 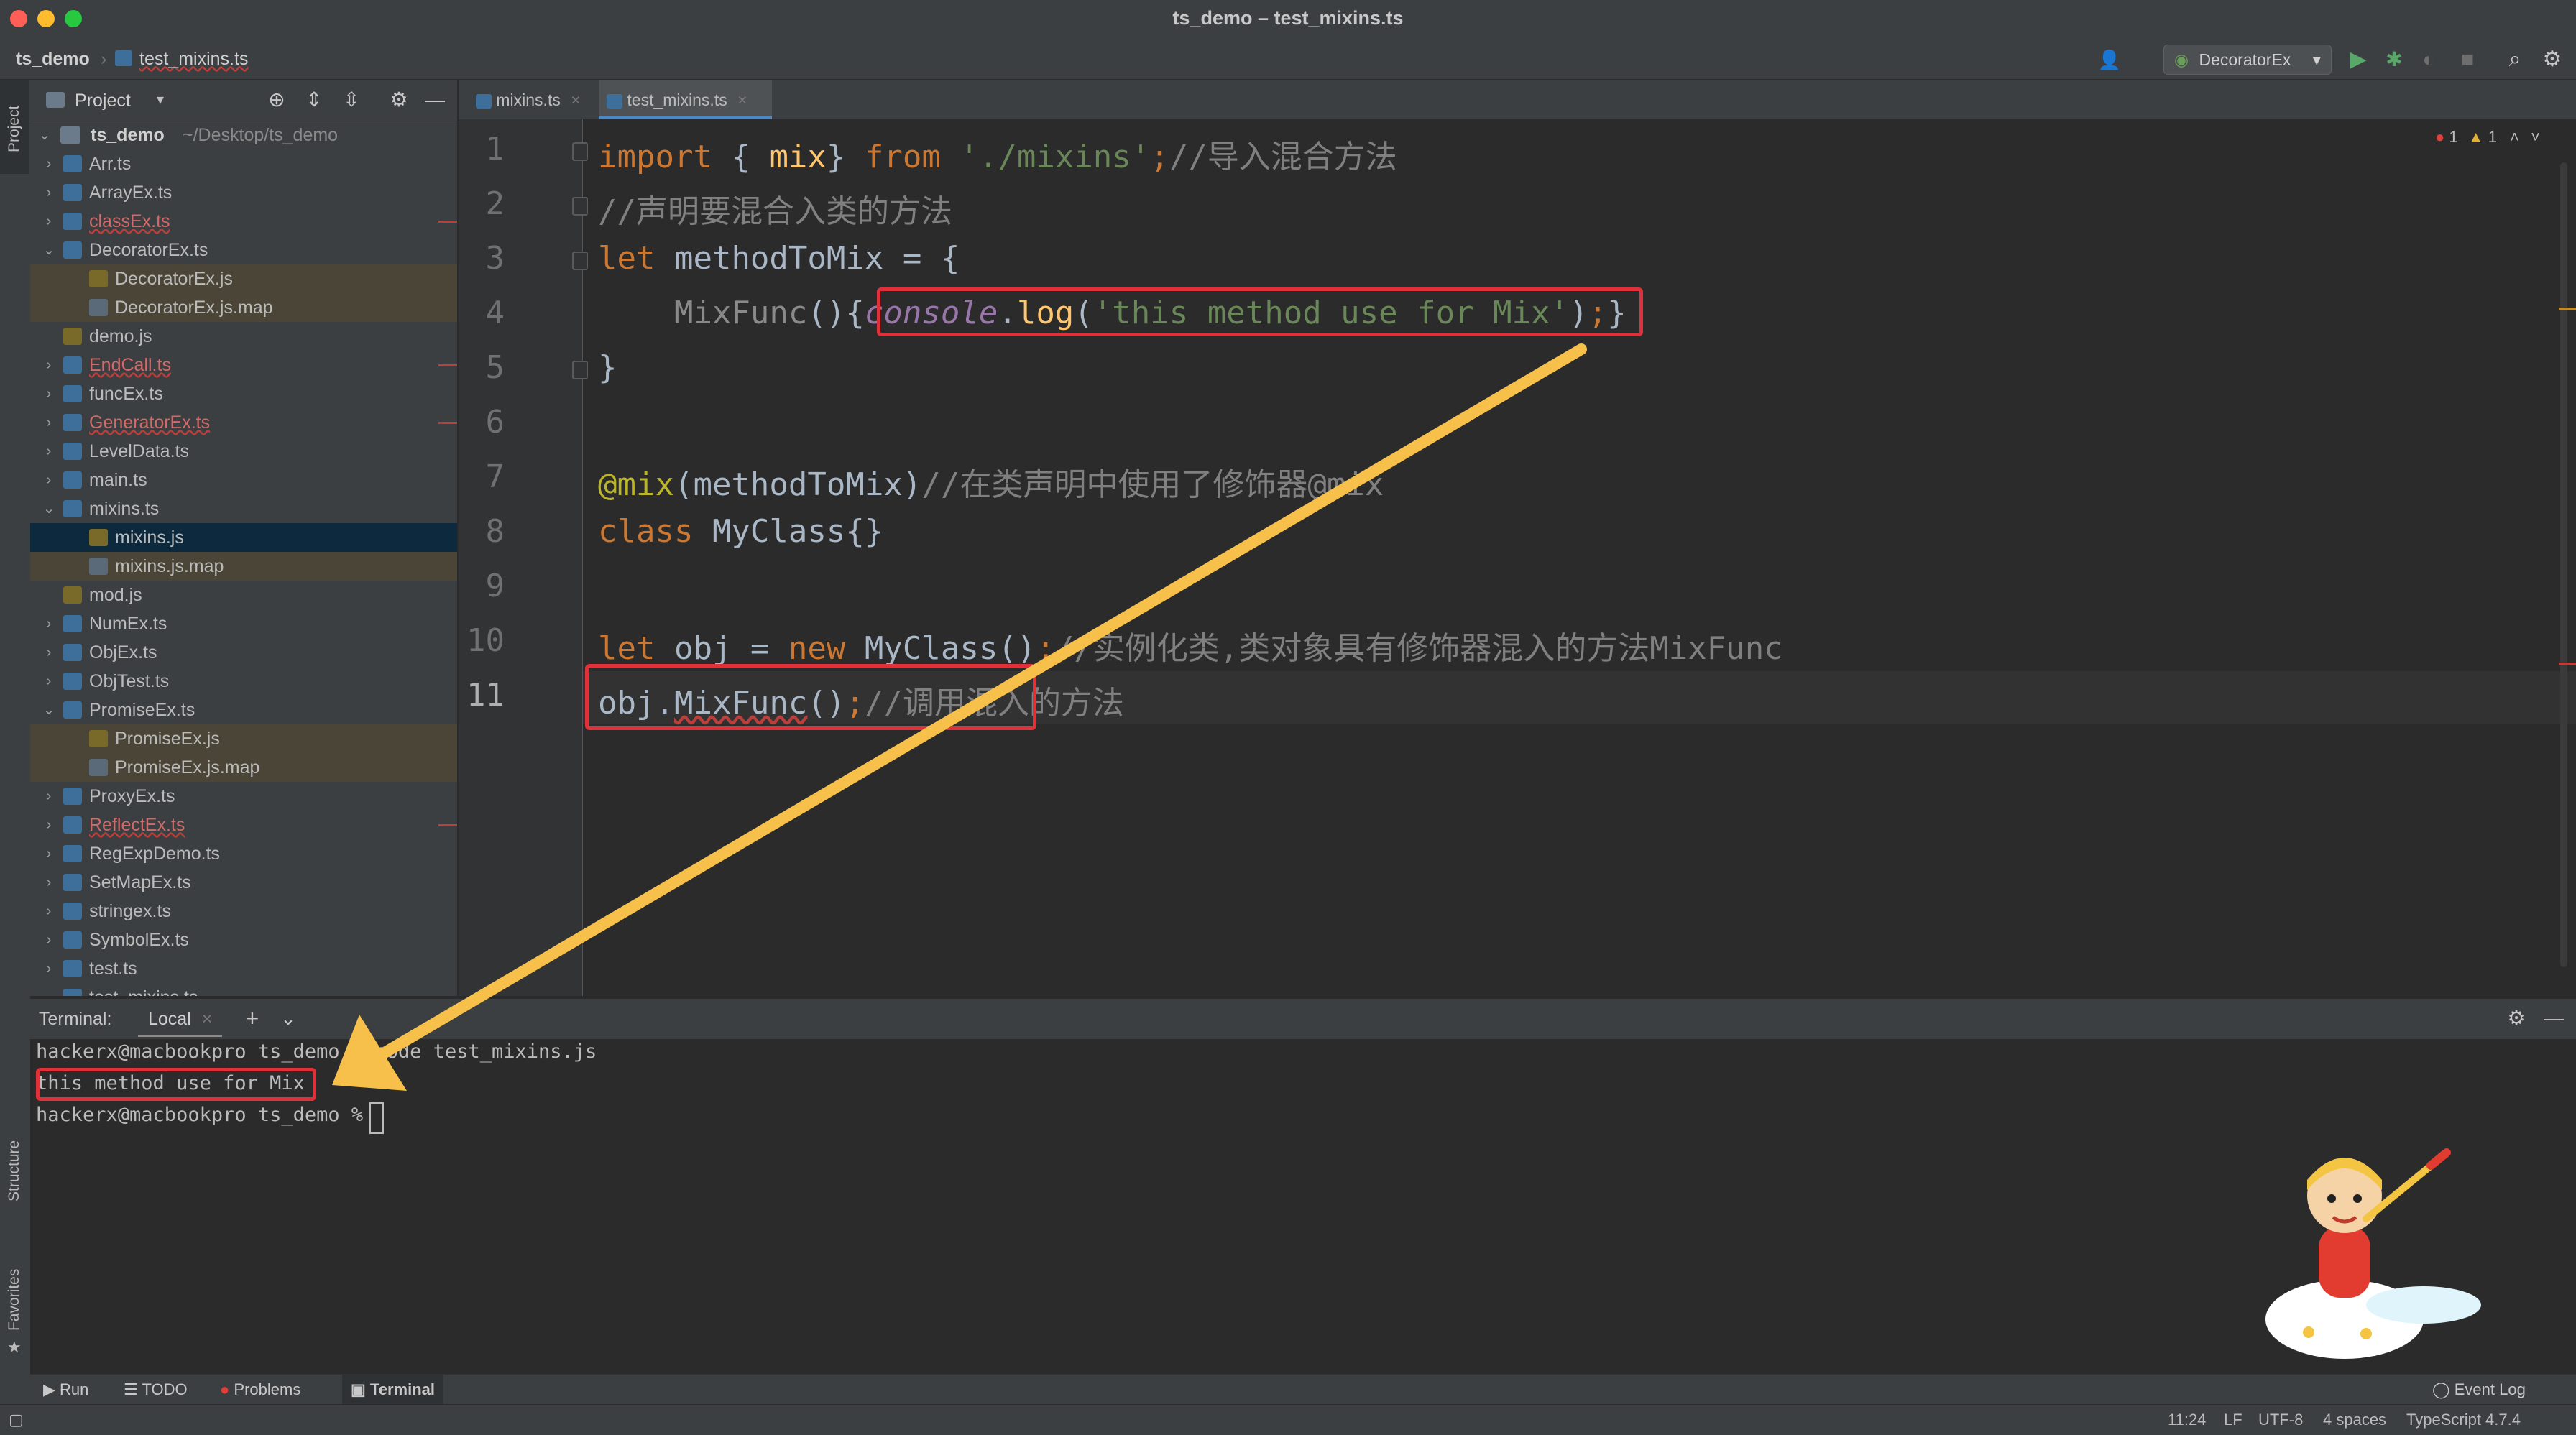 I want to click on structure-tool-tab: Structure, so click(x=14, y=1170).